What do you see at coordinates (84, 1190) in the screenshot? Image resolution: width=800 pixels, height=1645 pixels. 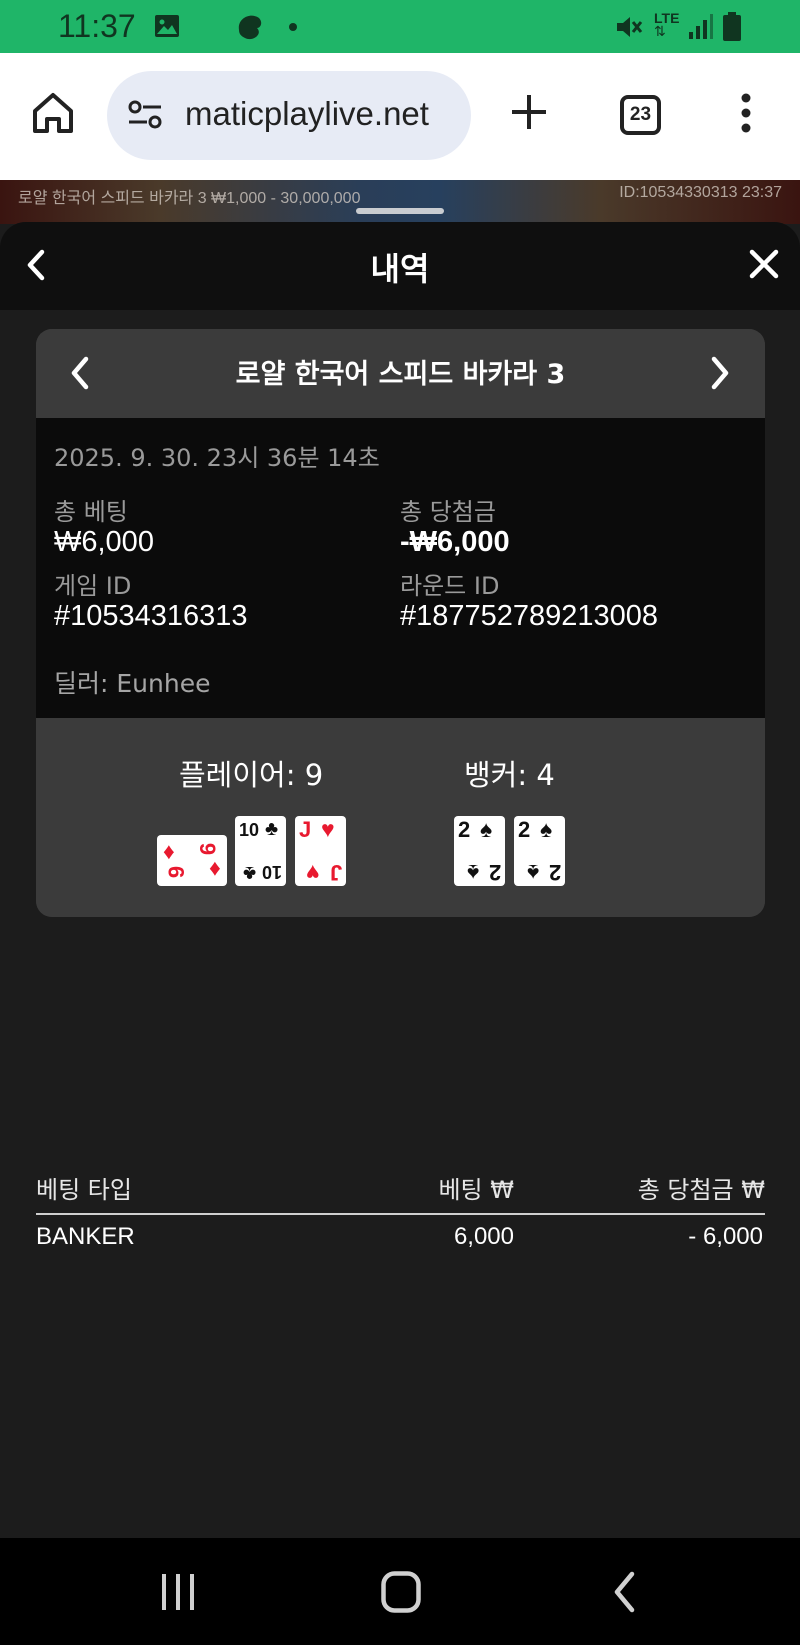 I see `col-header-bet-type: 베팅 타입` at bounding box center [84, 1190].